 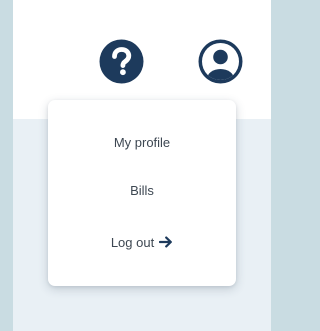 I want to click on help-button, so click(x=121, y=61).